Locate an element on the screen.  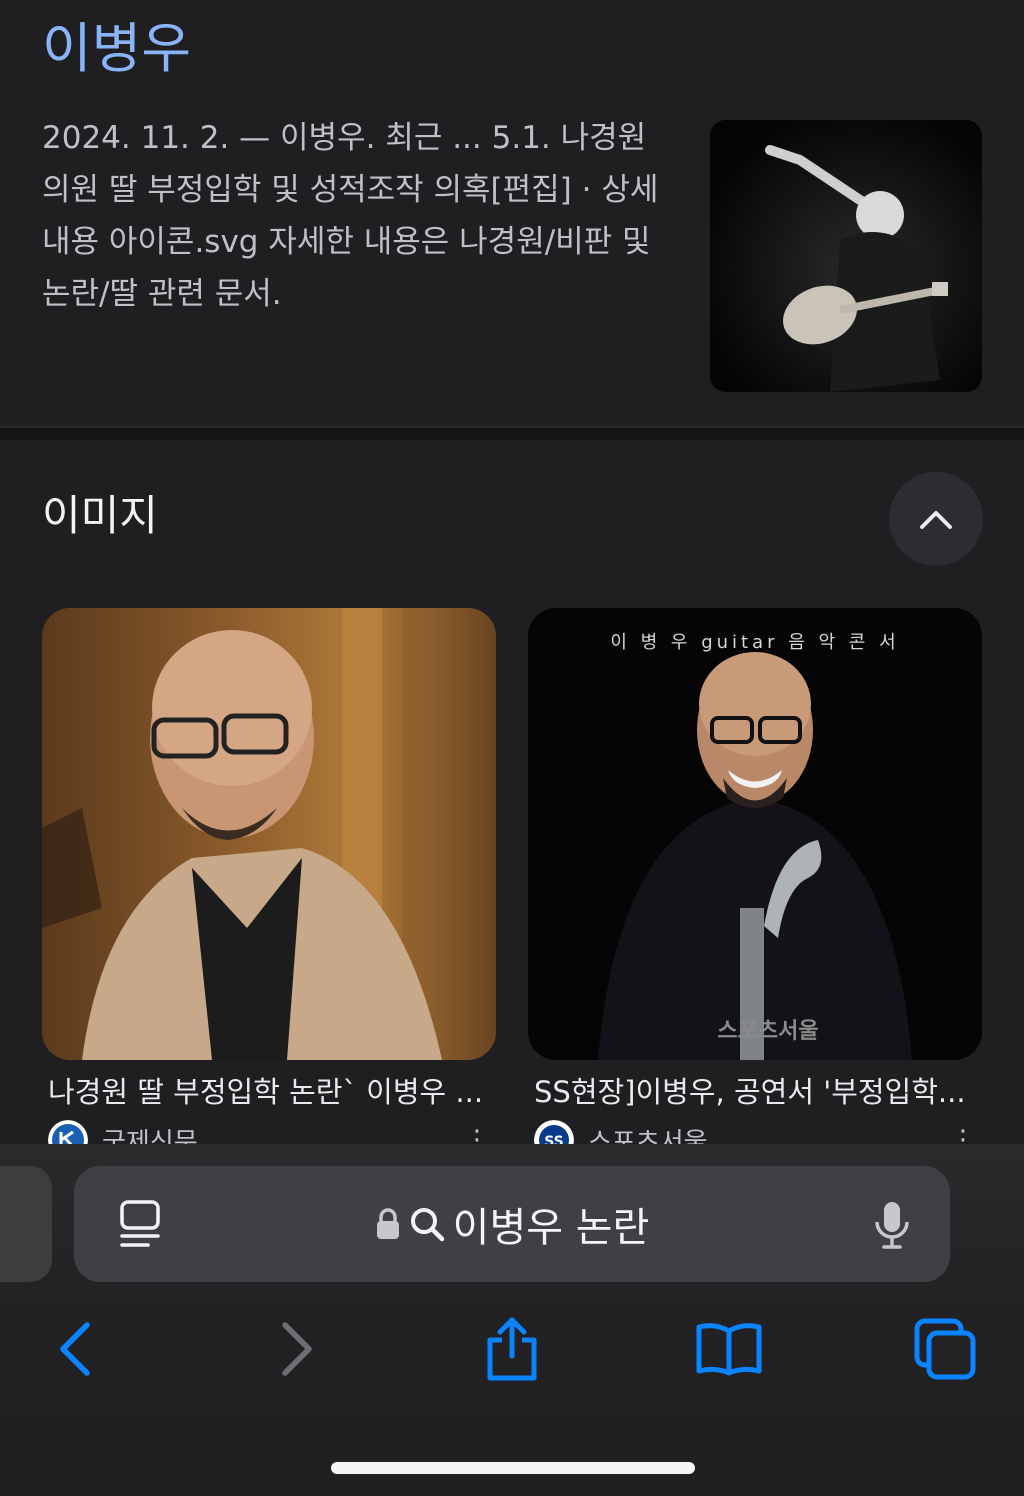
bookmarks-button is located at coordinates (729, 1349).